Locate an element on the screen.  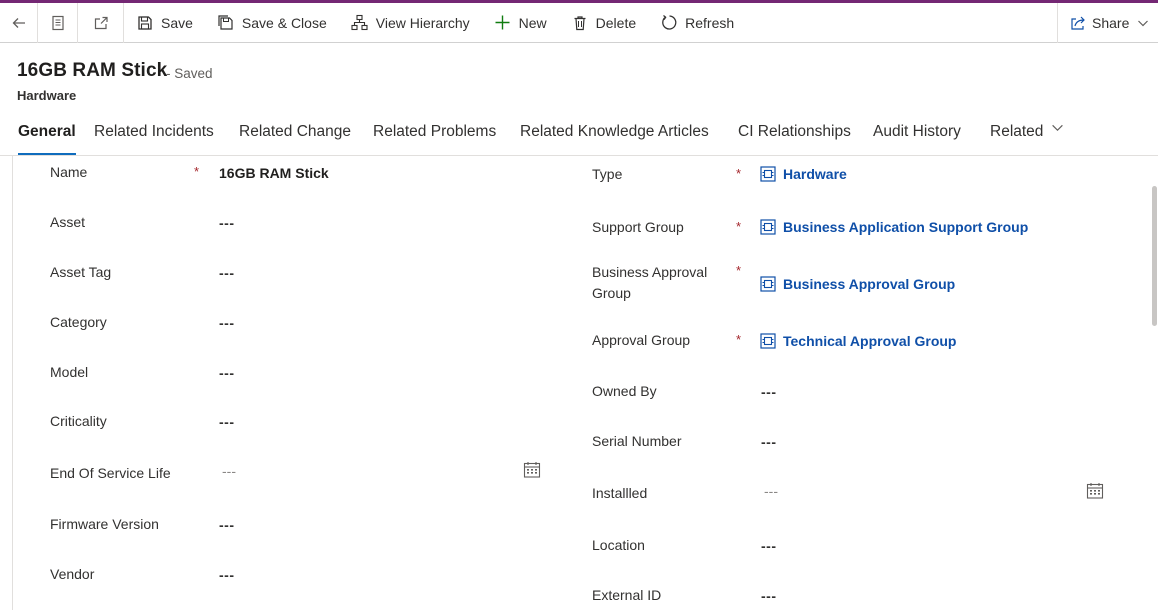
field-value-external-id: --- is located at coordinates (769, 596).